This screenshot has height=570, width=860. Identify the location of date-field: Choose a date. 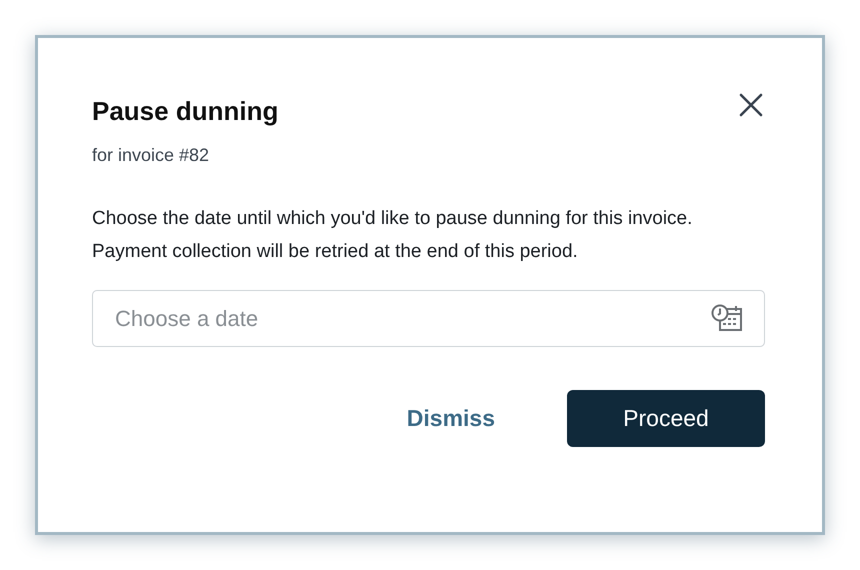
(428, 318).